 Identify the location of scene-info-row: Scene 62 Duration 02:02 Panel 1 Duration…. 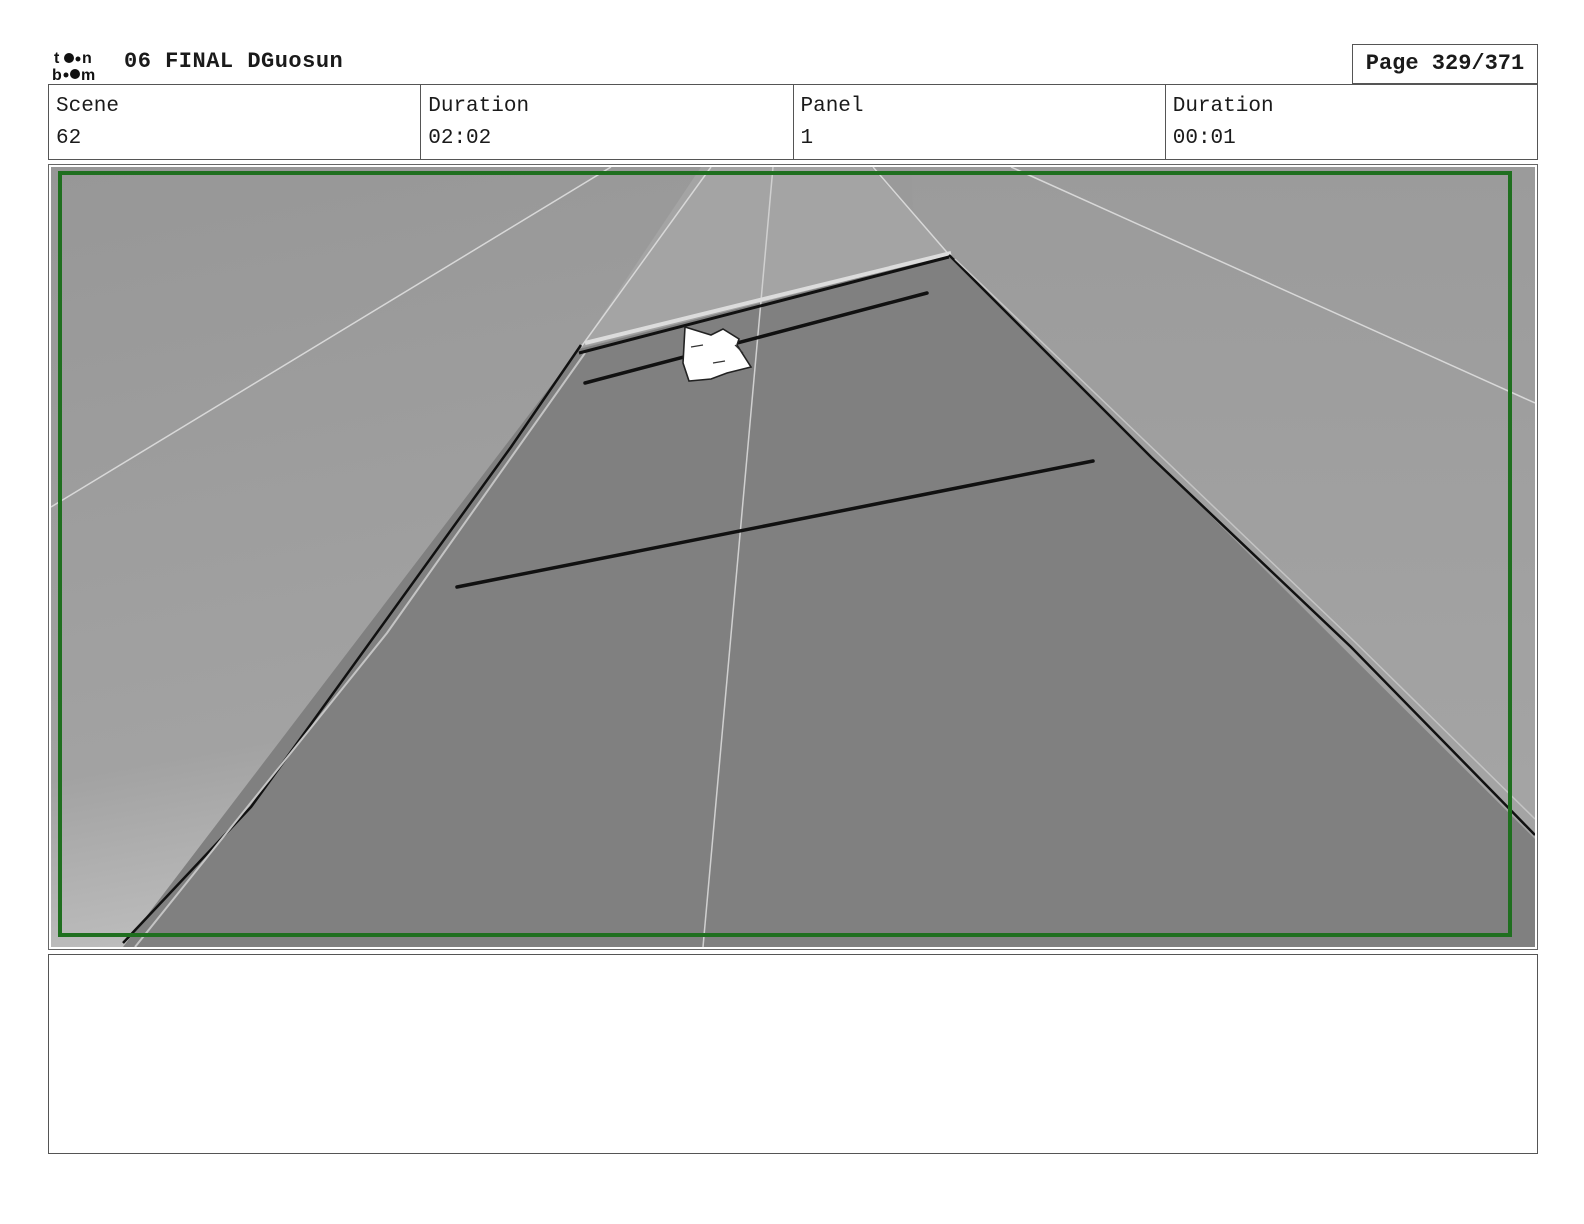
(793, 122).